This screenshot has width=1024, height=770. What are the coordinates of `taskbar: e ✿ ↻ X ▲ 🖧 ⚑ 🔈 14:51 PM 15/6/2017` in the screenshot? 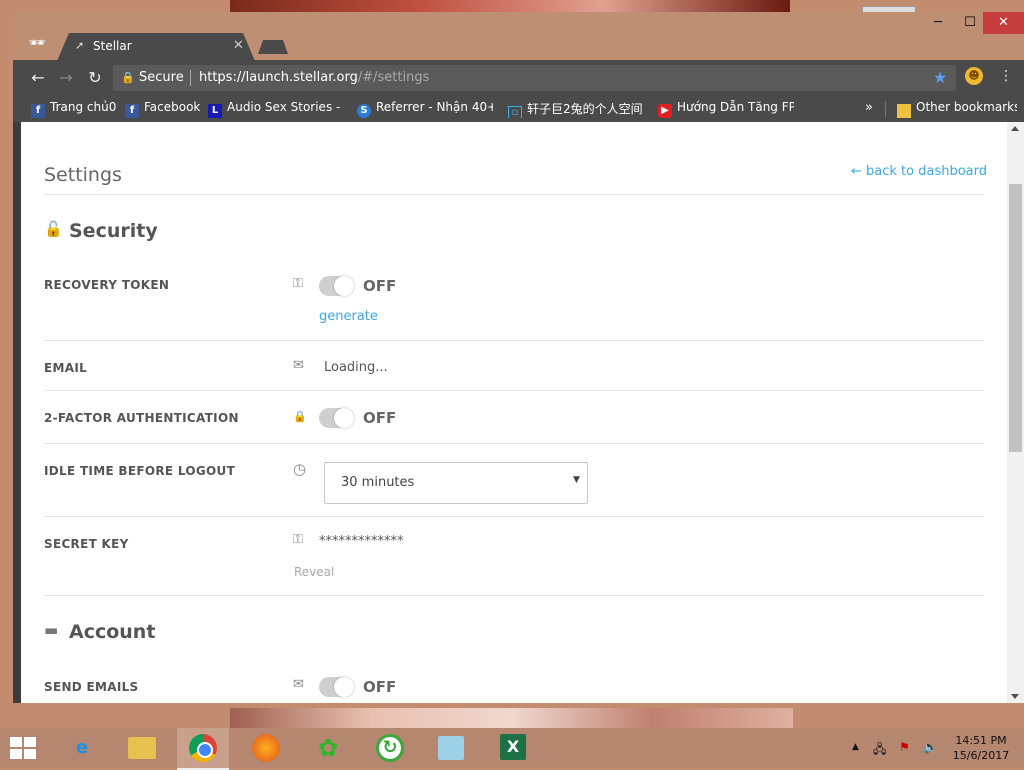 It's located at (512, 749).